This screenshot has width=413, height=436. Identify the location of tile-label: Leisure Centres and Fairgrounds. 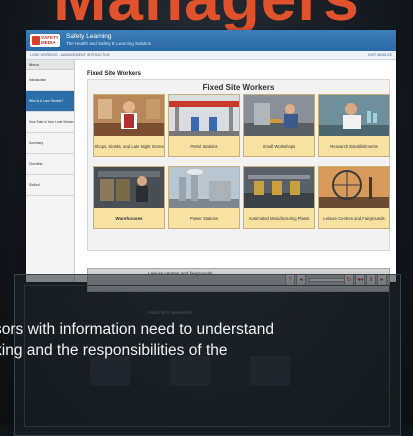
(354, 218).